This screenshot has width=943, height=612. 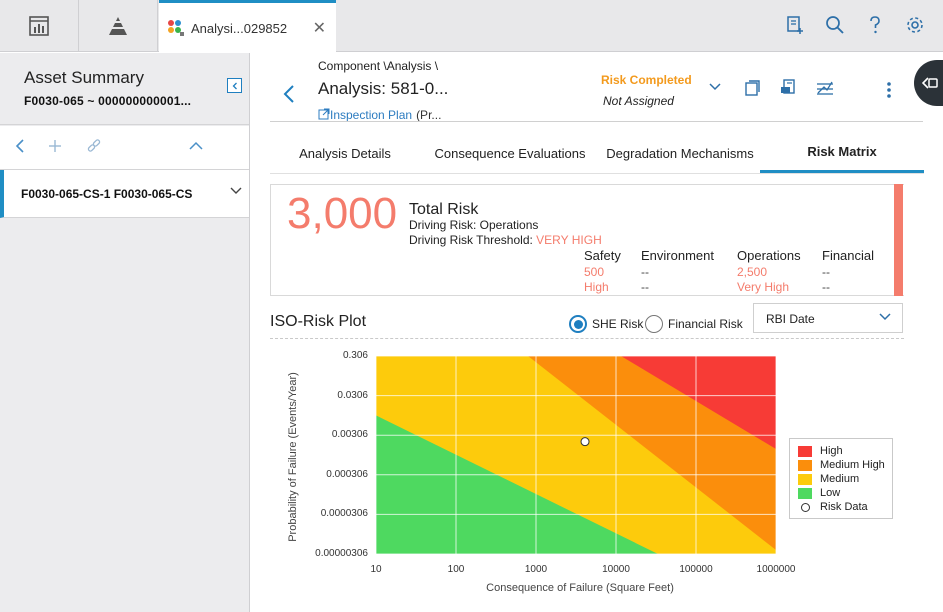 I want to click on plot-divider, so click(x=587, y=338).